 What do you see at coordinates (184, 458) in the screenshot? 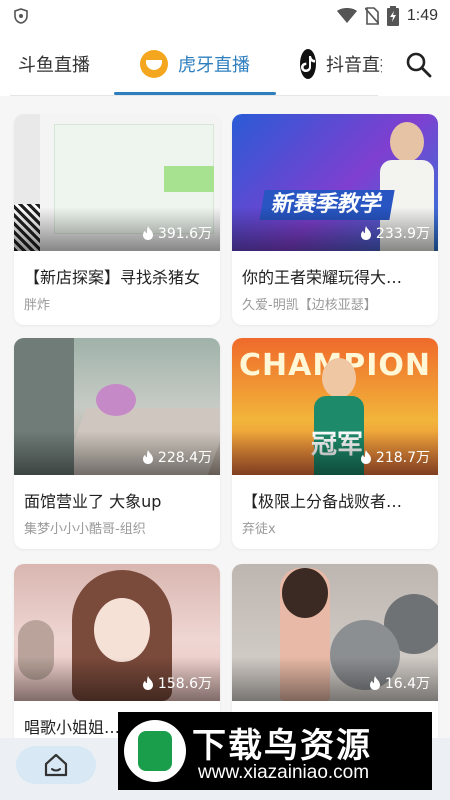
I see `viewer-count-text: 228.4万` at bounding box center [184, 458].